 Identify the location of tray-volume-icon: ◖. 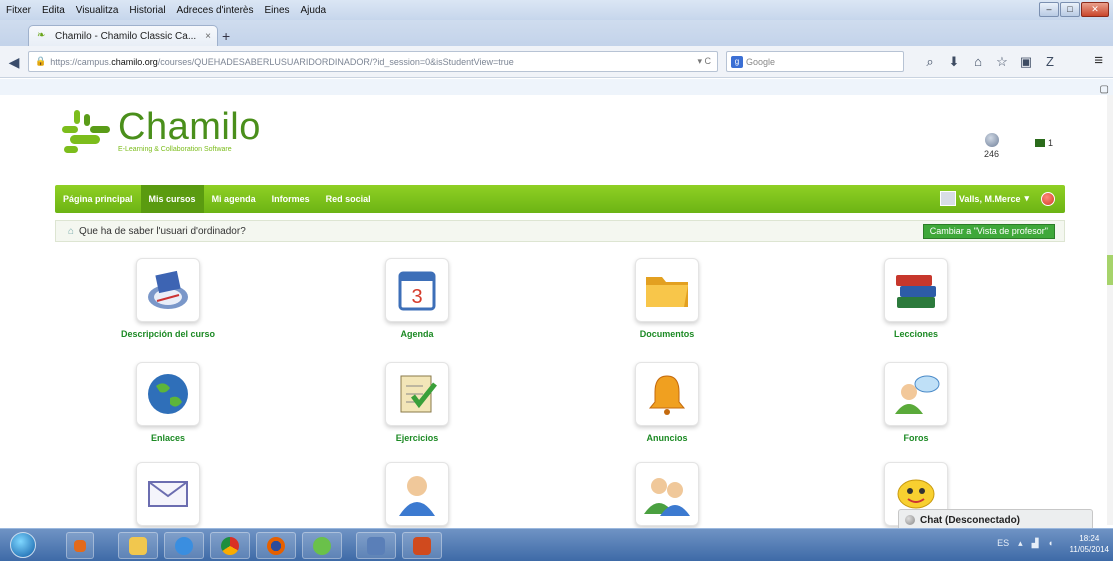
(1050, 543).